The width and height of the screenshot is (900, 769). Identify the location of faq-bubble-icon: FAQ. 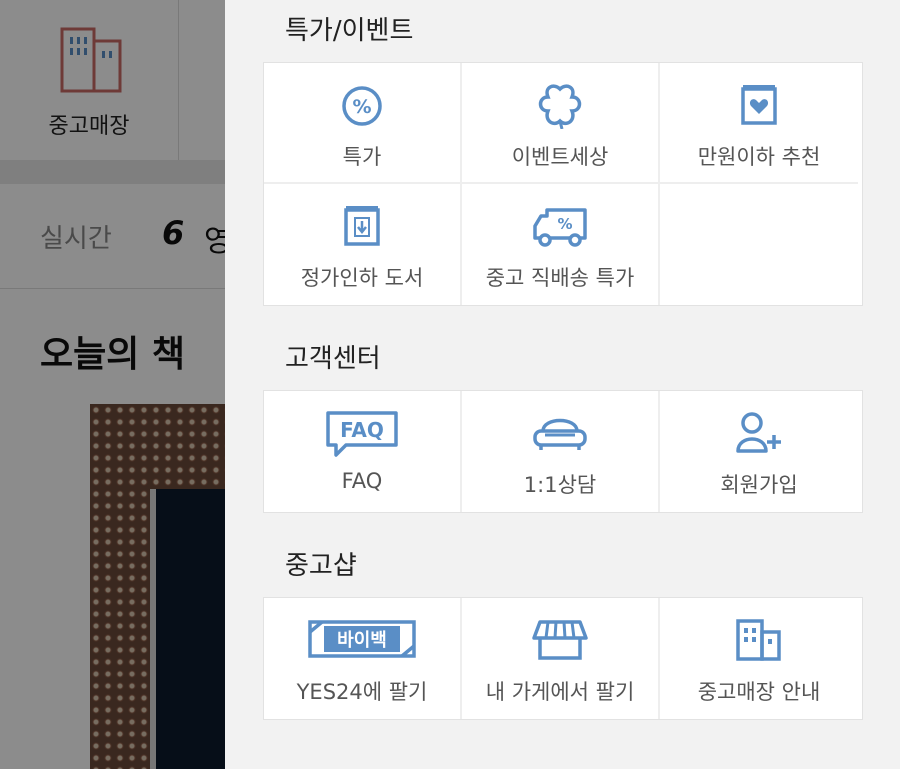
(362, 434).